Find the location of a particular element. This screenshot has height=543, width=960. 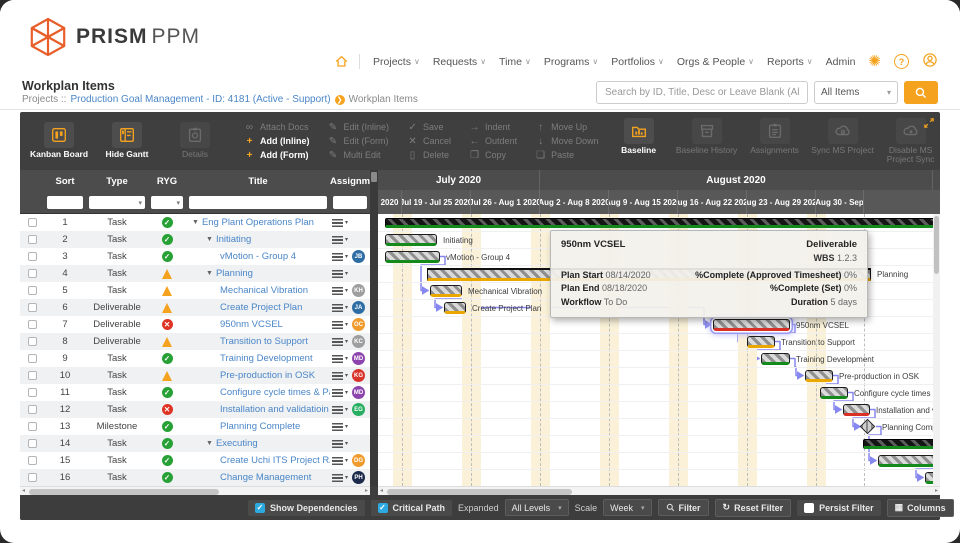

assignee-avatar: KC is located at coordinates (359, 341).